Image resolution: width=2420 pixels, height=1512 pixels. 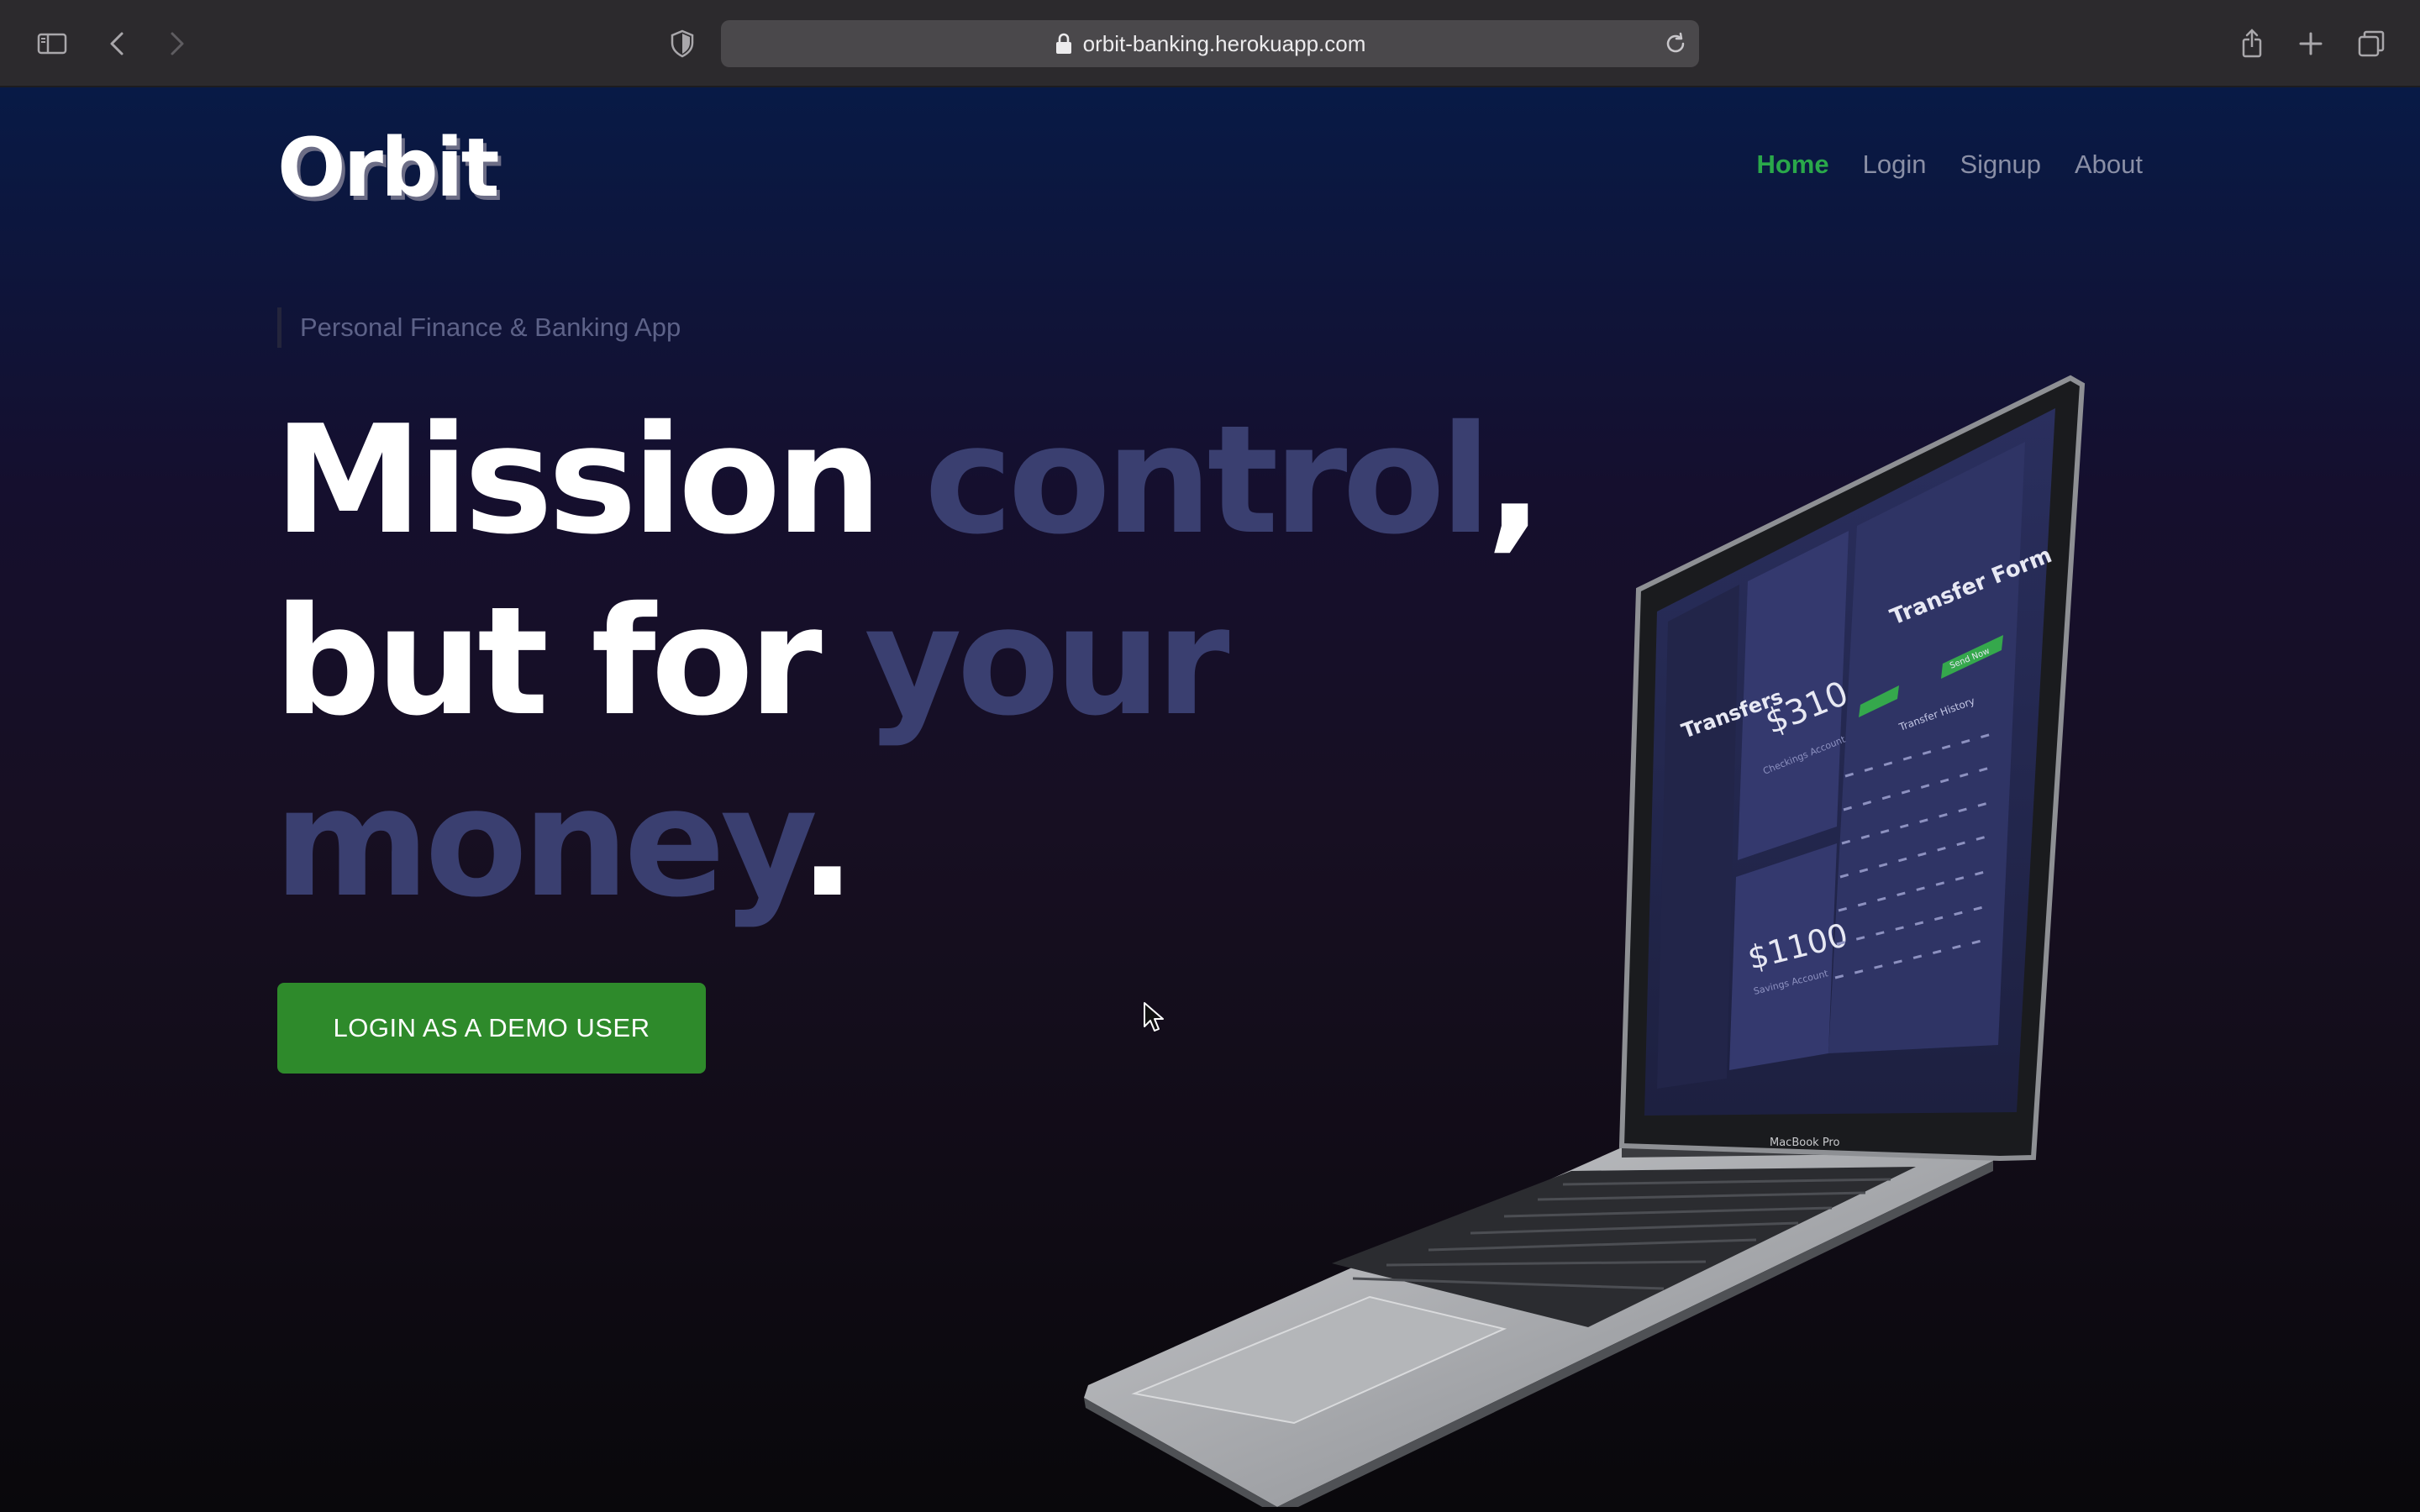 What do you see at coordinates (117, 44) in the screenshot?
I see `back-icon` at bounding box center [117, 44].